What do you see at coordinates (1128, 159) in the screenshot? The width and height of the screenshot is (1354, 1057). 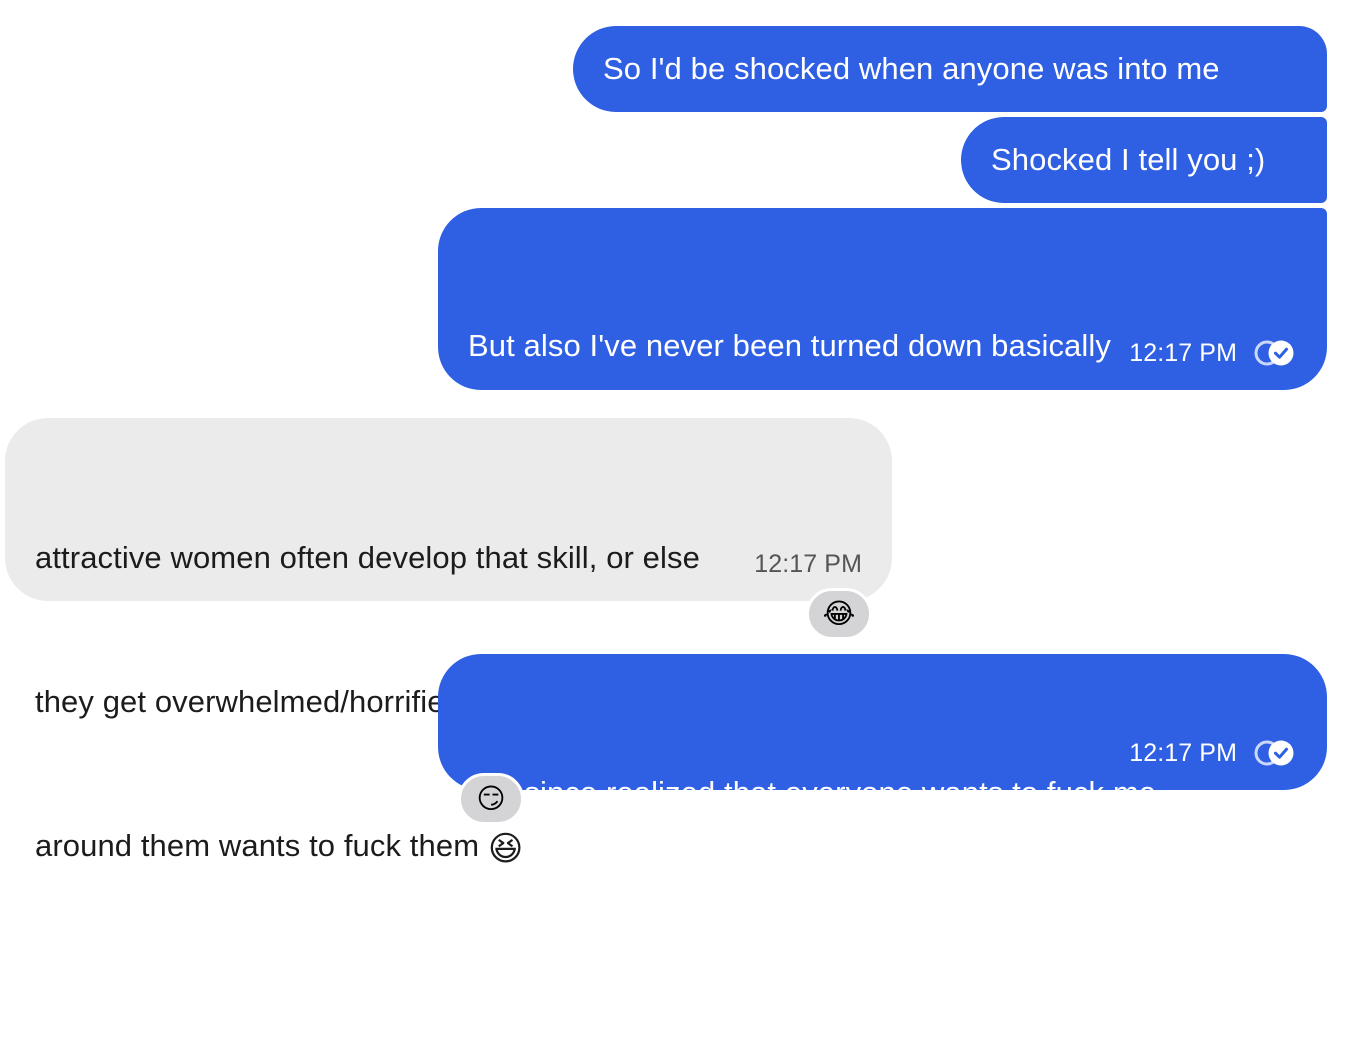 I see `message-text: Shocked I tell you ;)` at bounding box center [1128, 159].